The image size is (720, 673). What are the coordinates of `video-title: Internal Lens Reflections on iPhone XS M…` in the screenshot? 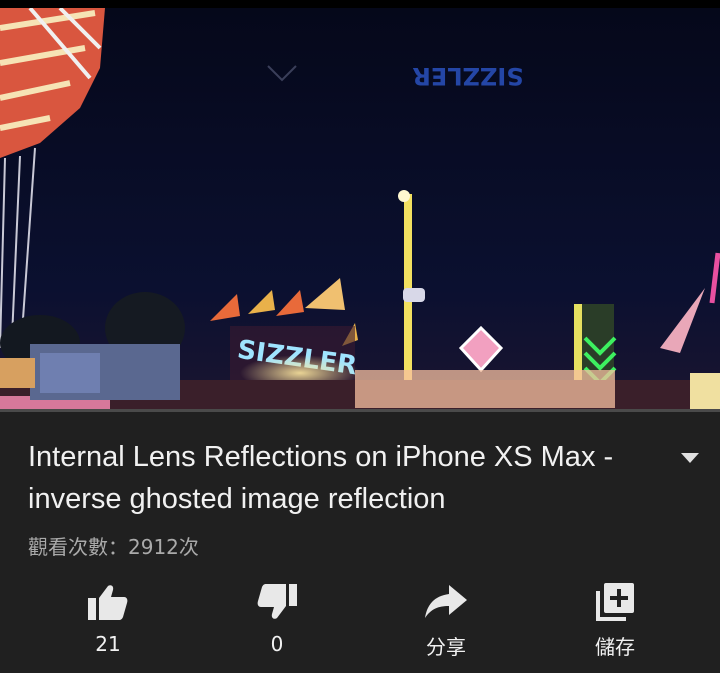 It's located at (321, 478).